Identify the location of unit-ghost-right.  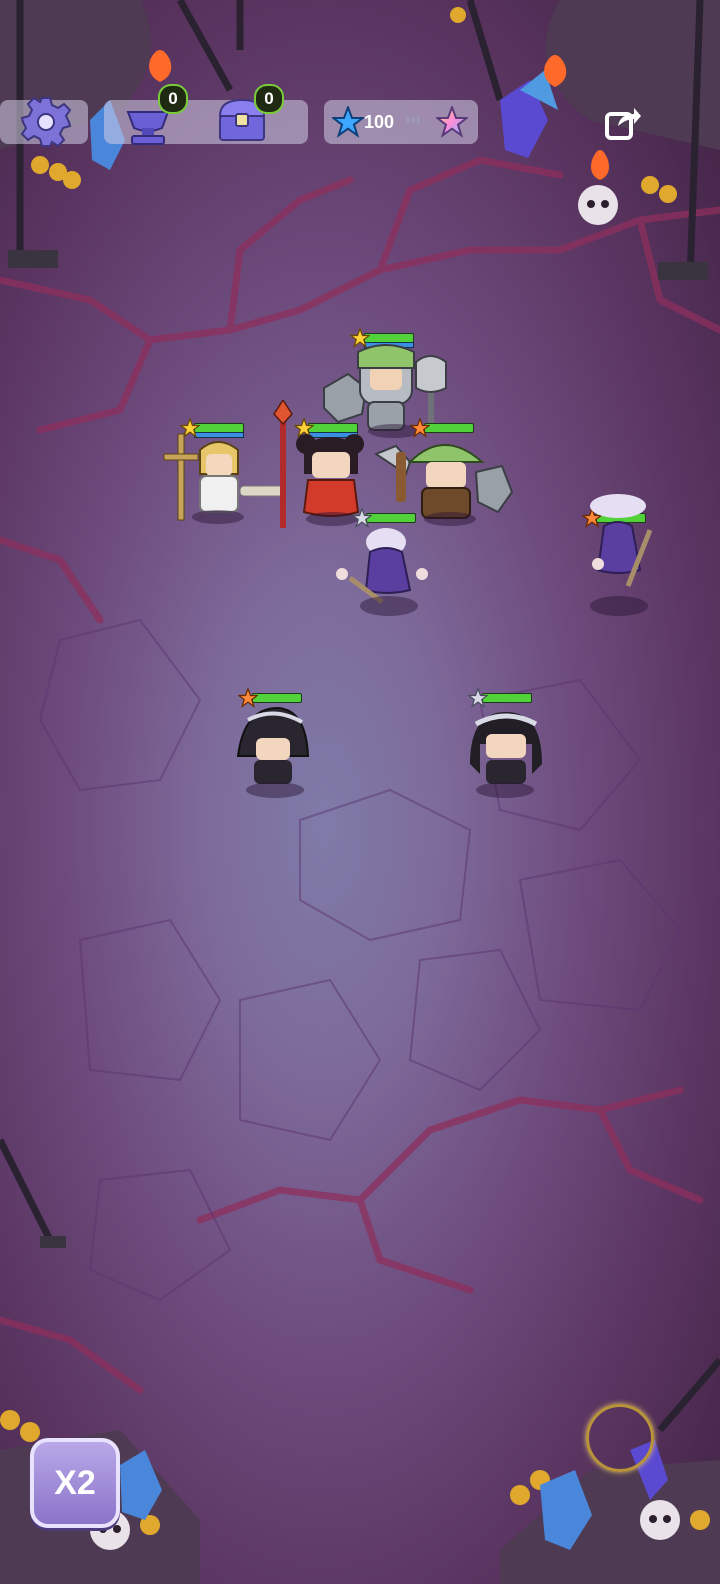
(620, 555).